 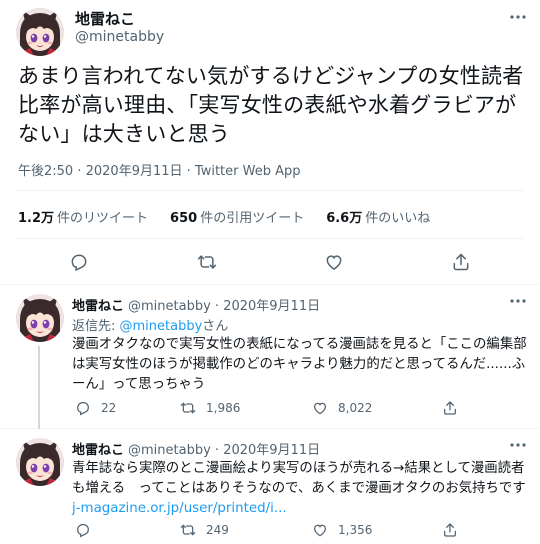 What do you see at coordinates (204, 530) in the screenshot?
I see `retweet-button: 249` at bounding box center [204, 530].